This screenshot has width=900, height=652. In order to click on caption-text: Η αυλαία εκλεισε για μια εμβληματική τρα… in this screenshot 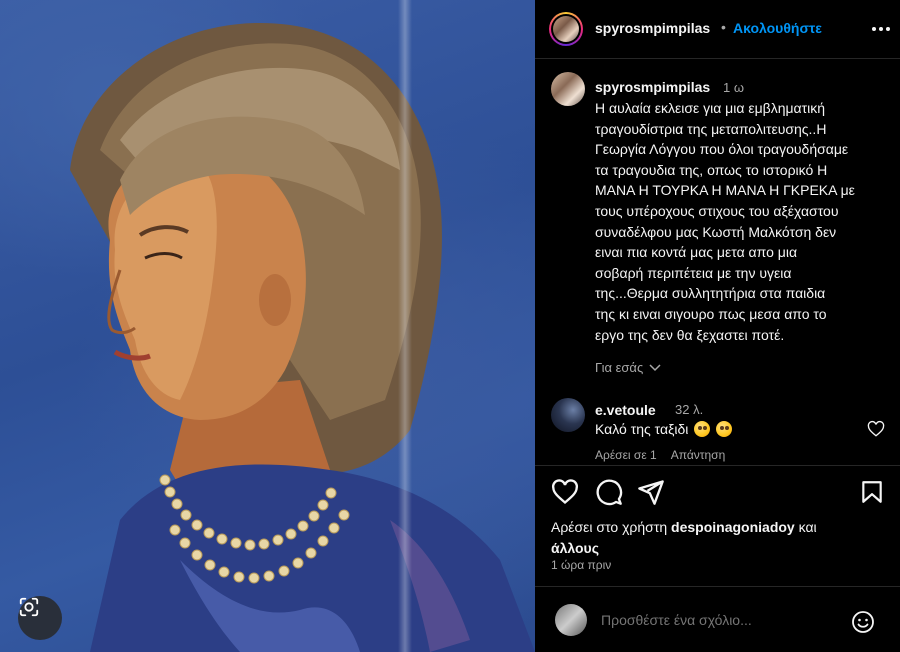, I will do `click(725, 221)`.